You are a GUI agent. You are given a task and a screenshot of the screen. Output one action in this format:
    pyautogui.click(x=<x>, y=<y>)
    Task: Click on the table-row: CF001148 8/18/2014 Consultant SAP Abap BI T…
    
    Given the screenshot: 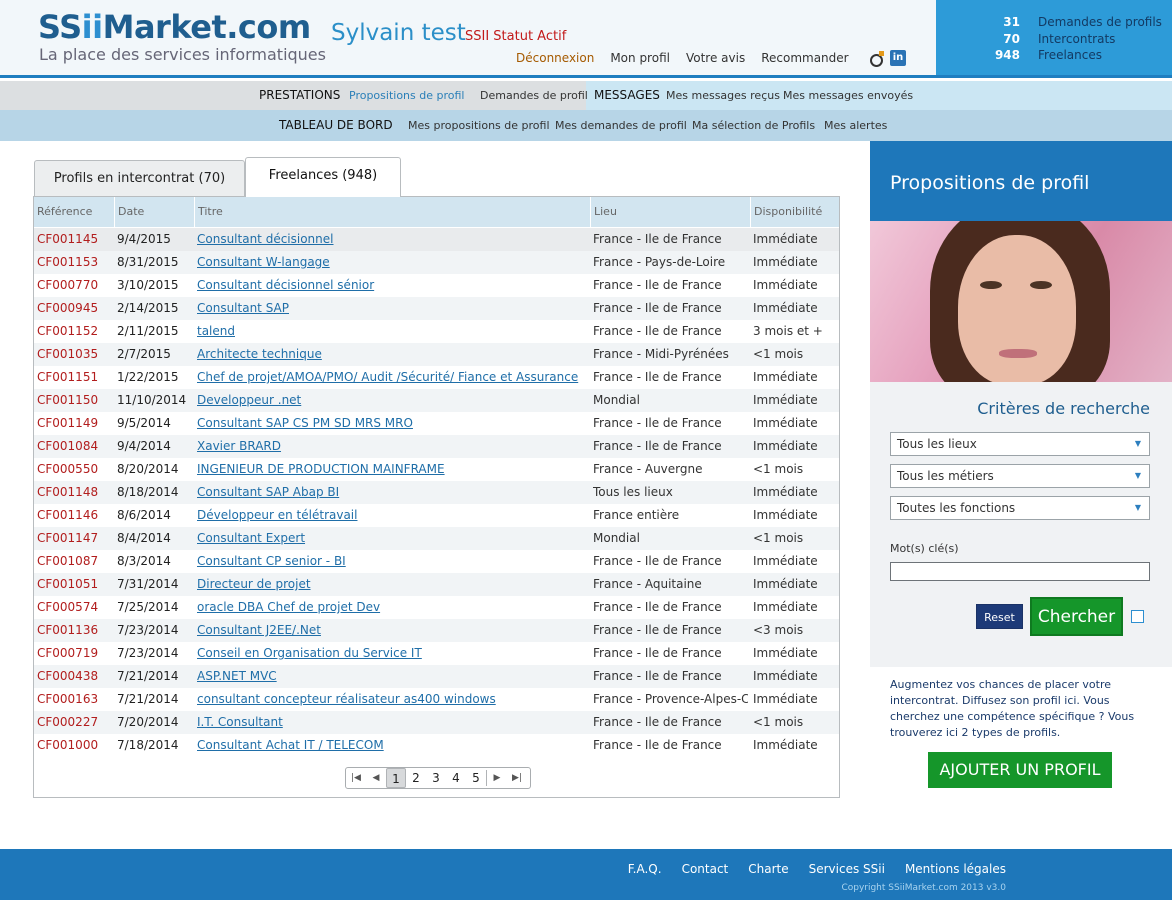 What is the action you would take?
    pyautogui.click(x=436, y=492)
    